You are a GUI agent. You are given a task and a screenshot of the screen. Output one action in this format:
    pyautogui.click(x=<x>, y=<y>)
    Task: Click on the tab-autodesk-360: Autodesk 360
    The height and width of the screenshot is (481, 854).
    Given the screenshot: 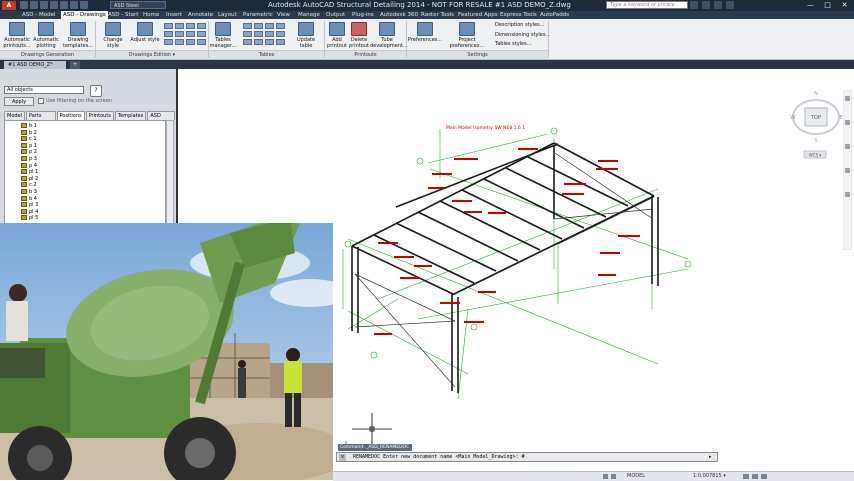 What is the action you would take?
    pyautogui.click(x=399, y=15)
    